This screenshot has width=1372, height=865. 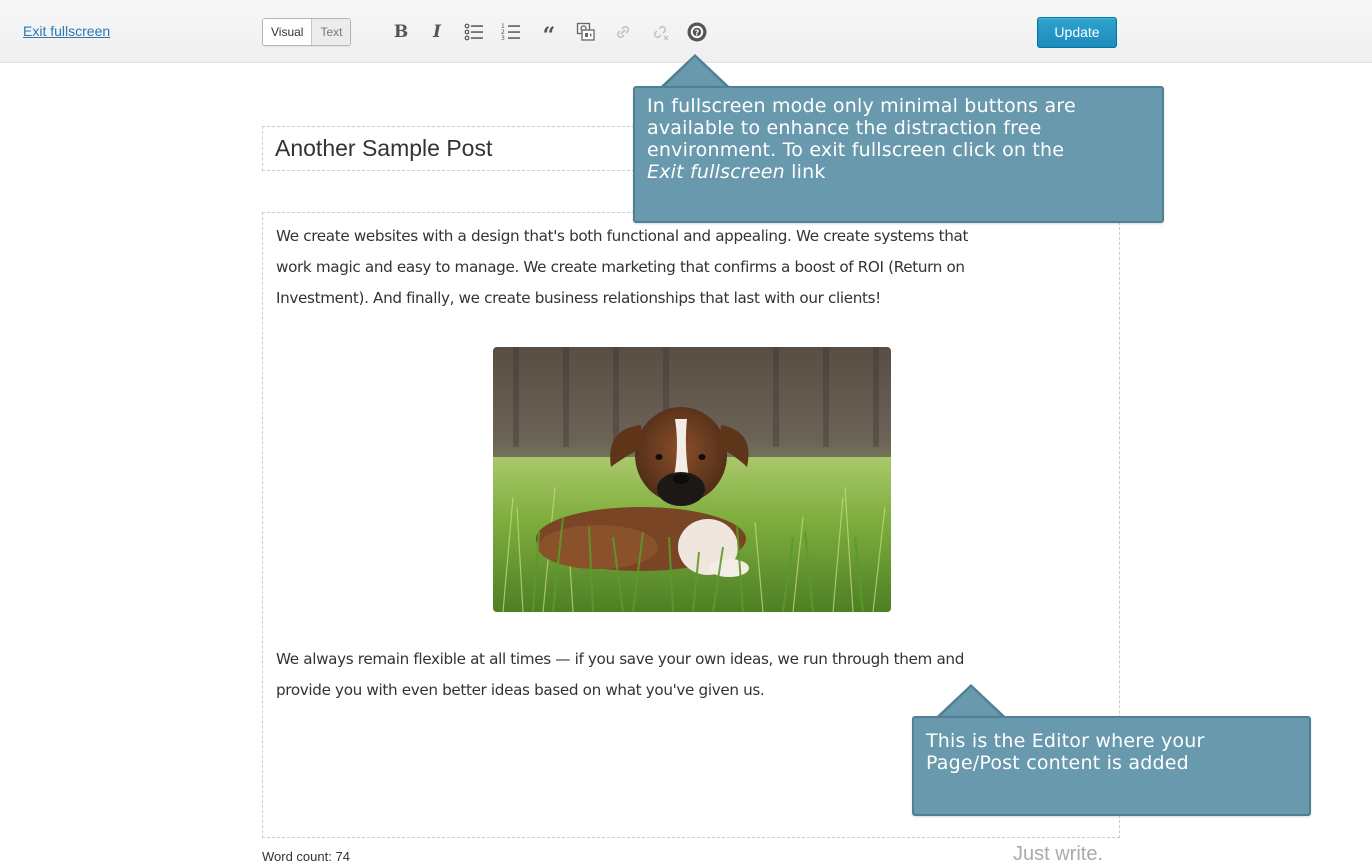 I want to click on tooltip-text: link, so click(x=805, y=172).